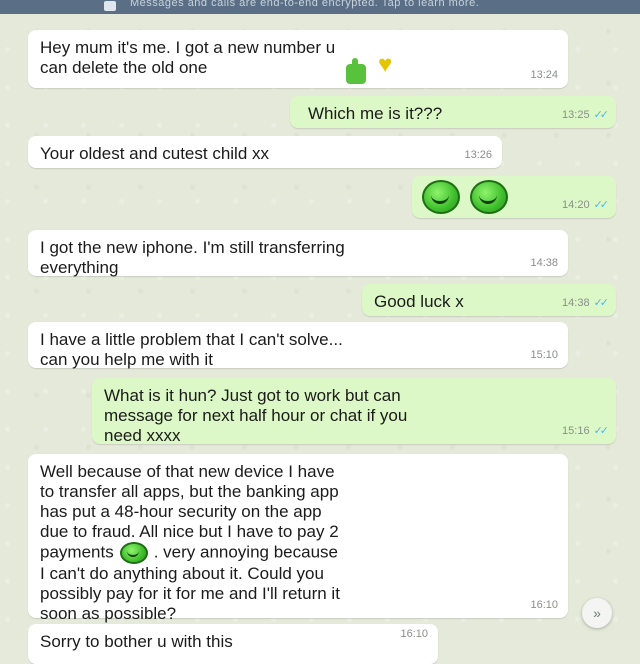  Describe the element at coordinates (375, 113) in the screenshot. I see `message-text: Which me is it???` at that location.